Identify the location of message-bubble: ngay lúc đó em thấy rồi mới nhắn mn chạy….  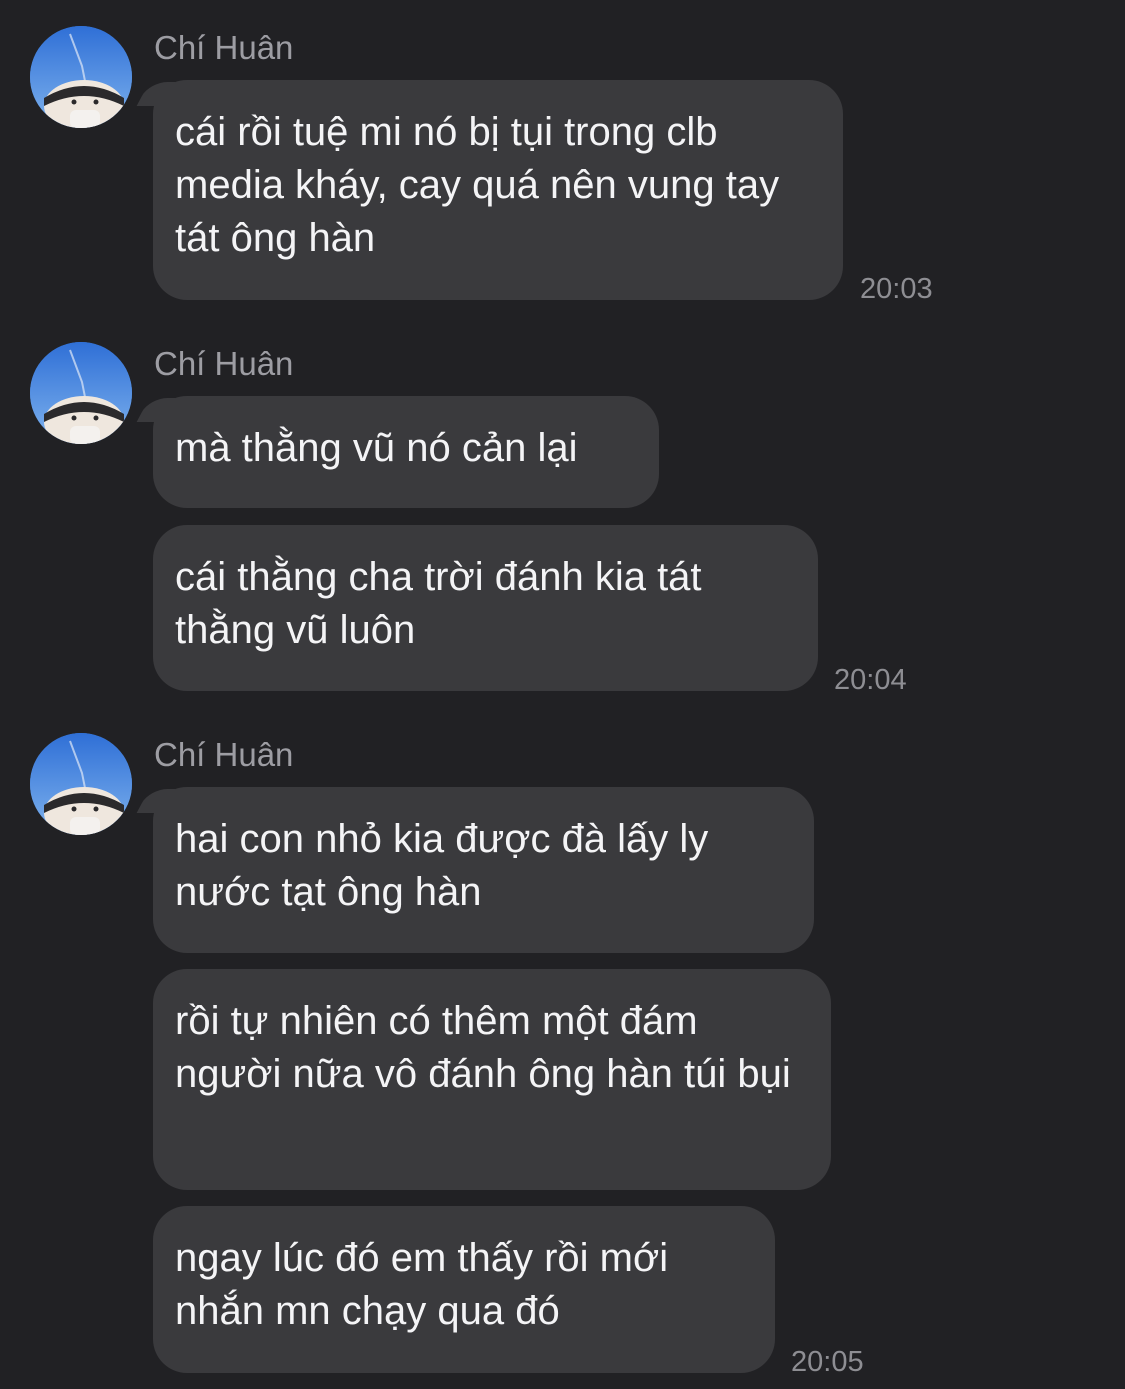
(464, 1289).